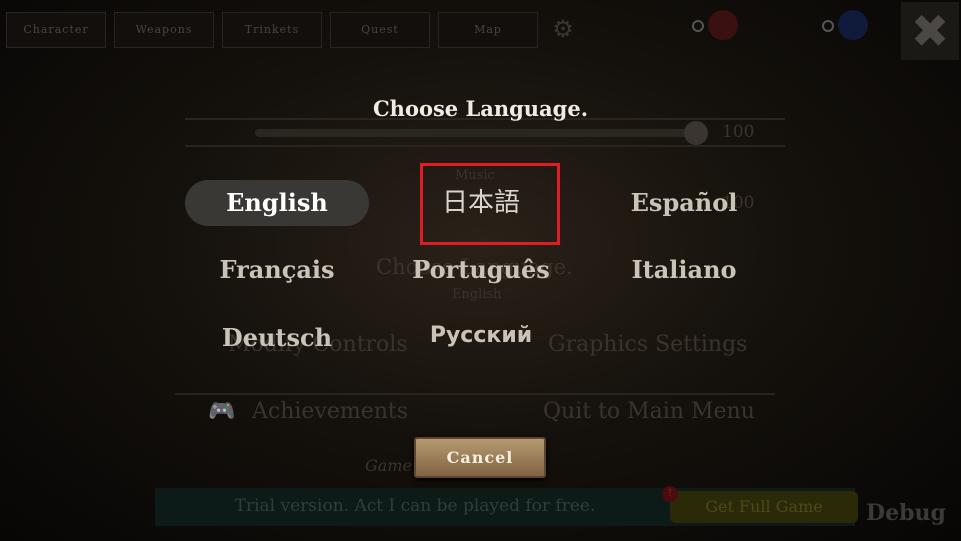 This screenshot has width=961, height=541. I want to click on highlight-box, so click(490, 204).